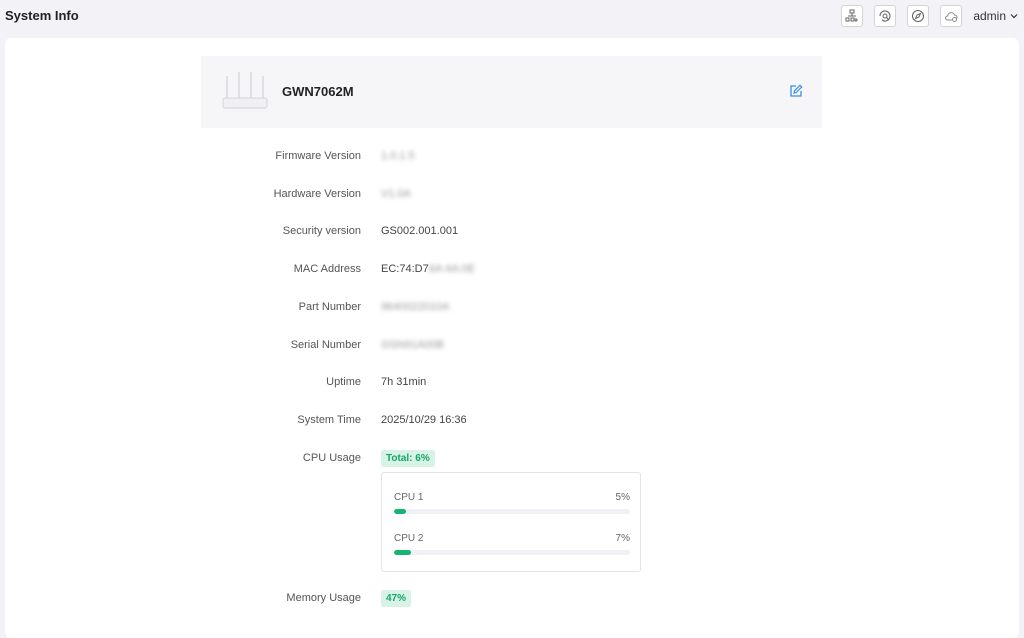 Image resolution: width=1024 pixels, height=638 pixels. What do you see at coordinates (325, 345) in the screenshot?
I see `info-label: Serial Number` at bounding box center [325, 345].